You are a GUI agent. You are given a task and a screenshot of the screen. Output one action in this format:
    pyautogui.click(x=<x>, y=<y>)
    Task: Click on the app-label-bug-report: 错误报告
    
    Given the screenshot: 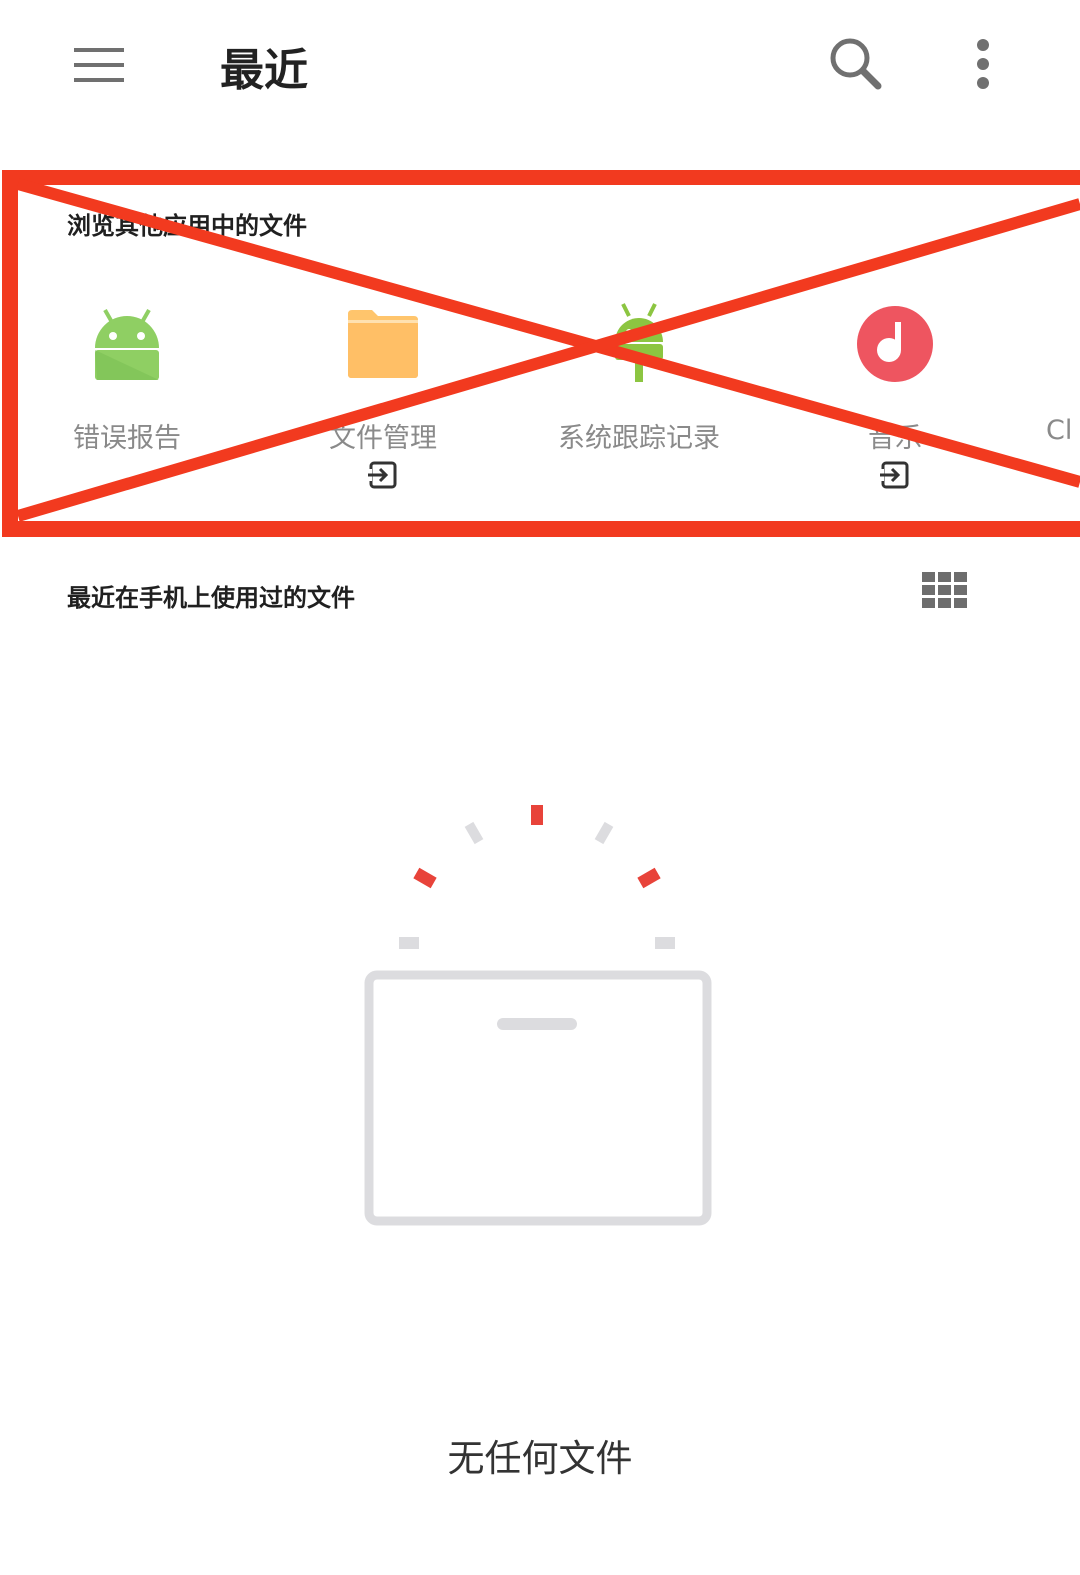 What is the action you would take?
    pyautogui.click(x=127, y=438)
    